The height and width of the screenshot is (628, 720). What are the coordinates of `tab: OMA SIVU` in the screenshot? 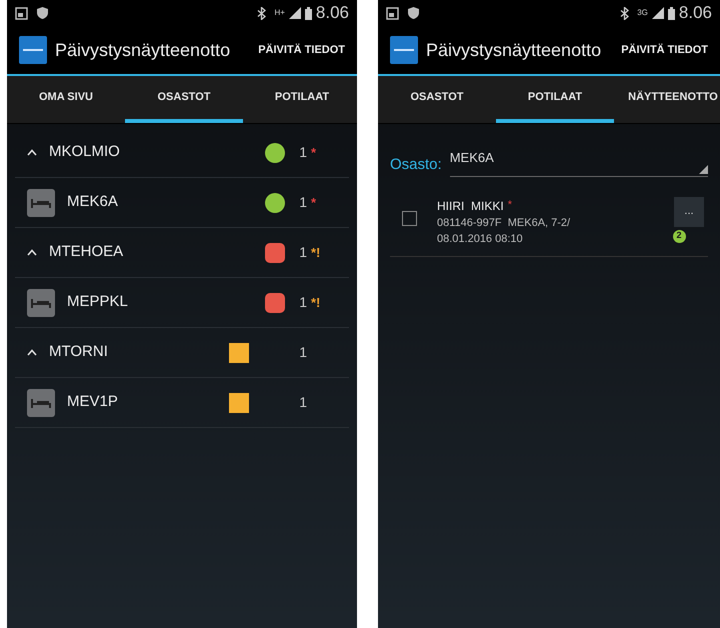 It's located at (66, 99).